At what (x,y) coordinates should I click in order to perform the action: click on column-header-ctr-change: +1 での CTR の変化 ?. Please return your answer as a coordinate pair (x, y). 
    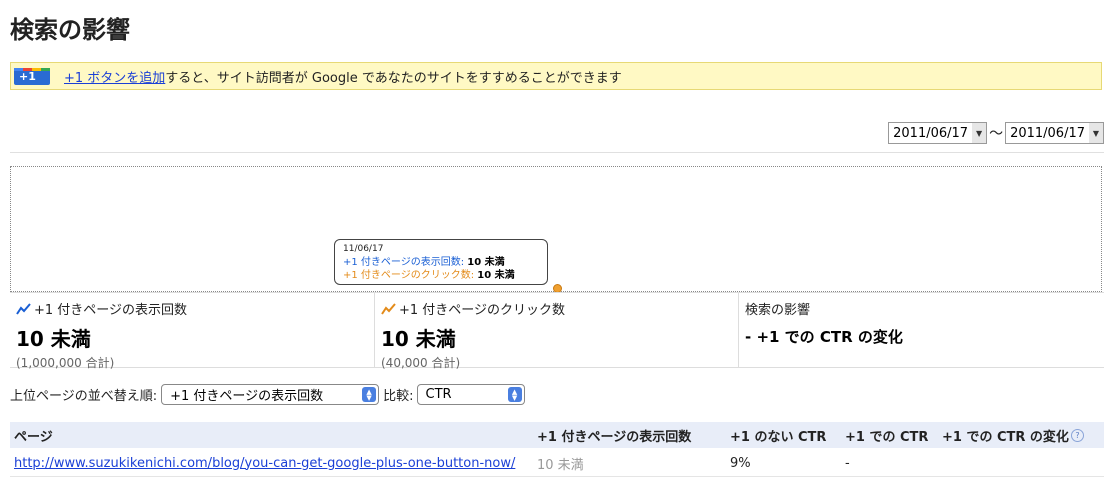
    Looking at the image, I should click on (1013, 435).